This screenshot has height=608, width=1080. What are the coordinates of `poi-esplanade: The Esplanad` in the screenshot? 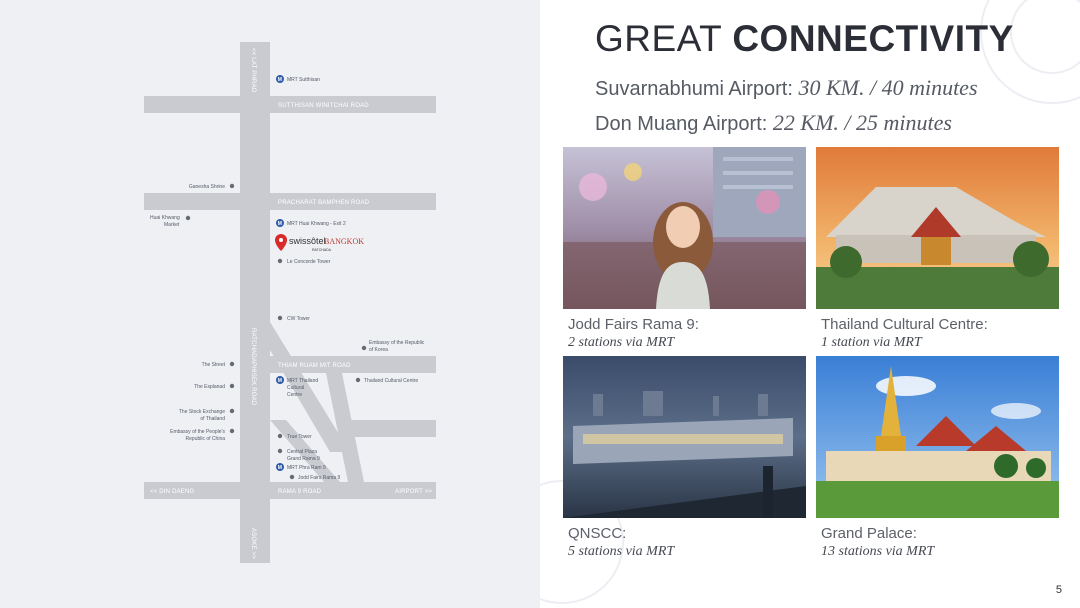 It's located at (209, 387).